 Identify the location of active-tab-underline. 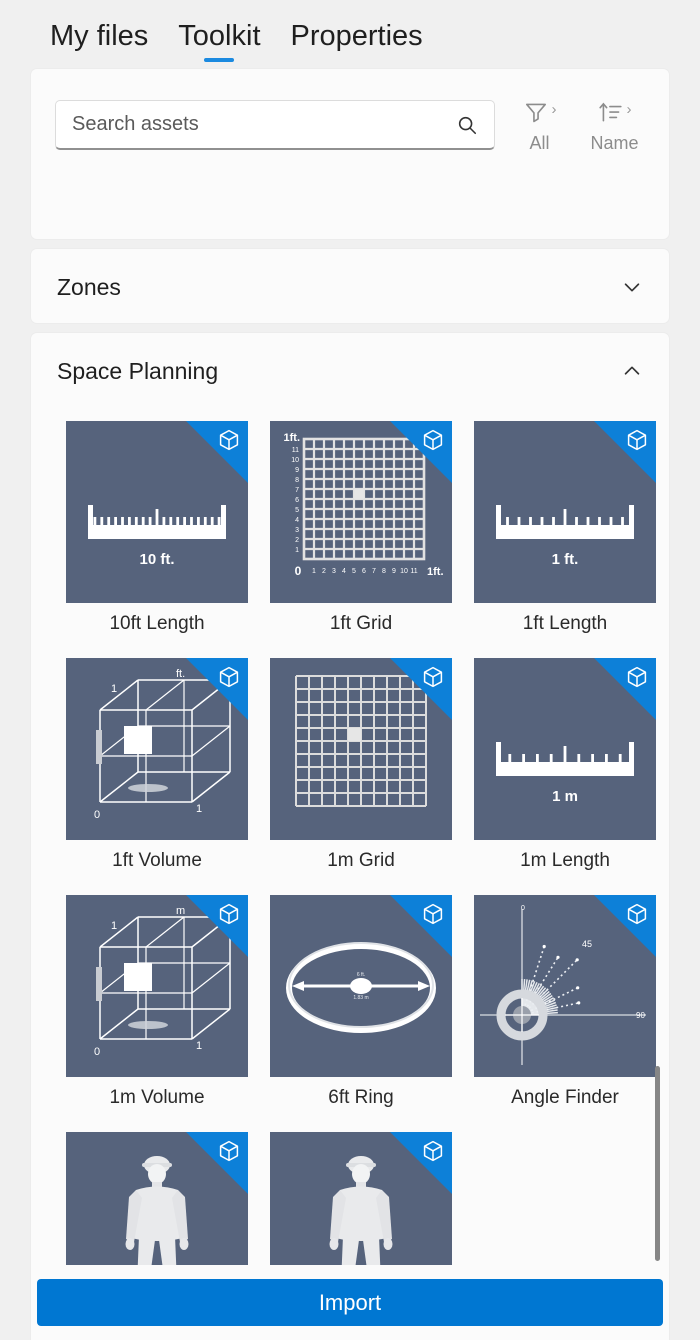
(219, 60).